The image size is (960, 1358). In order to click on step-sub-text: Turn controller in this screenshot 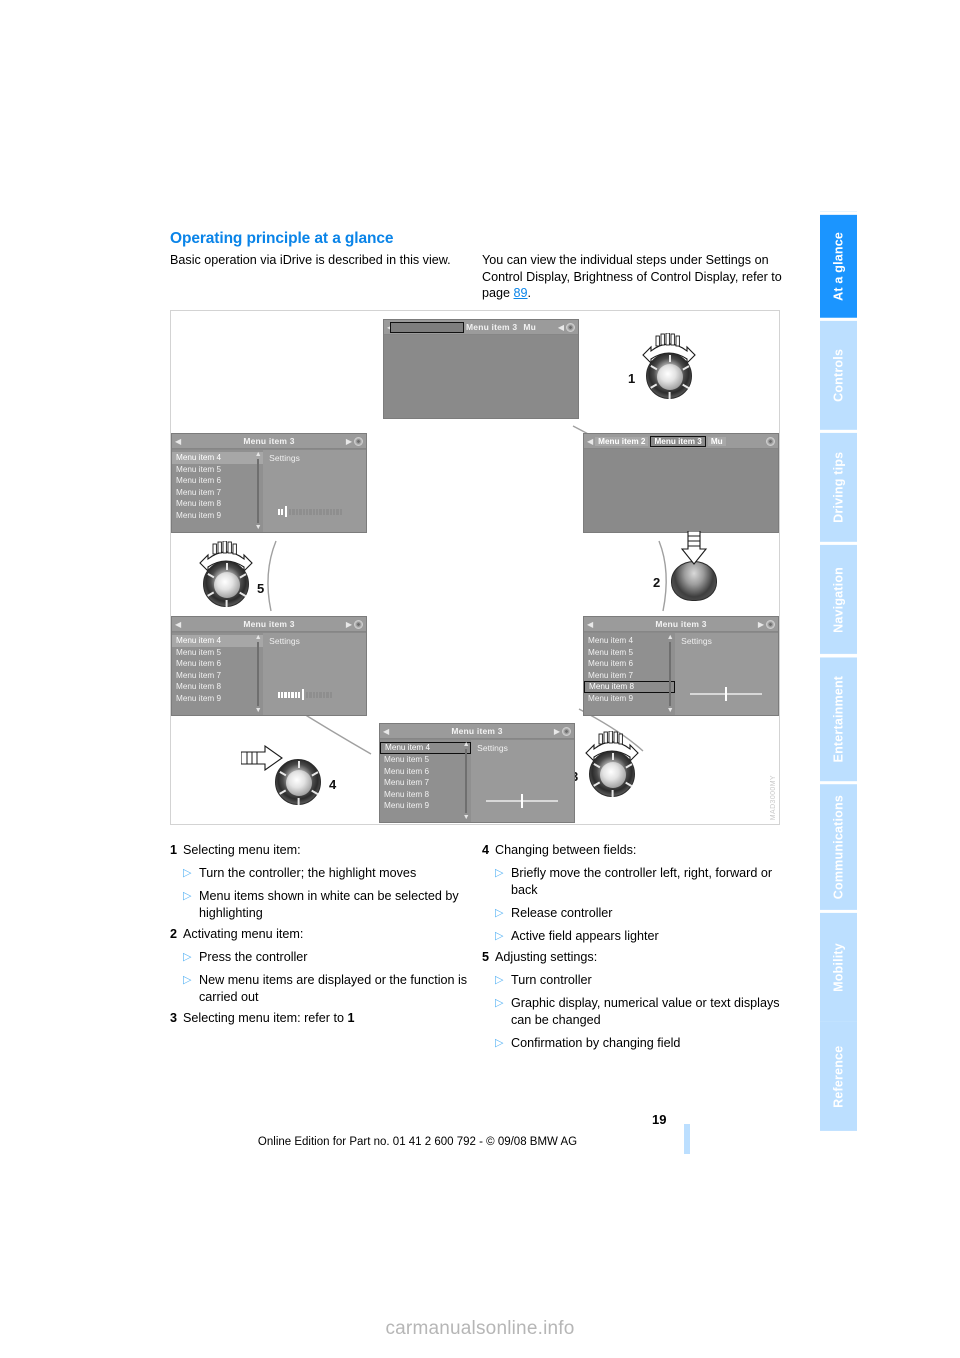, I will do `click(551, 980)`.